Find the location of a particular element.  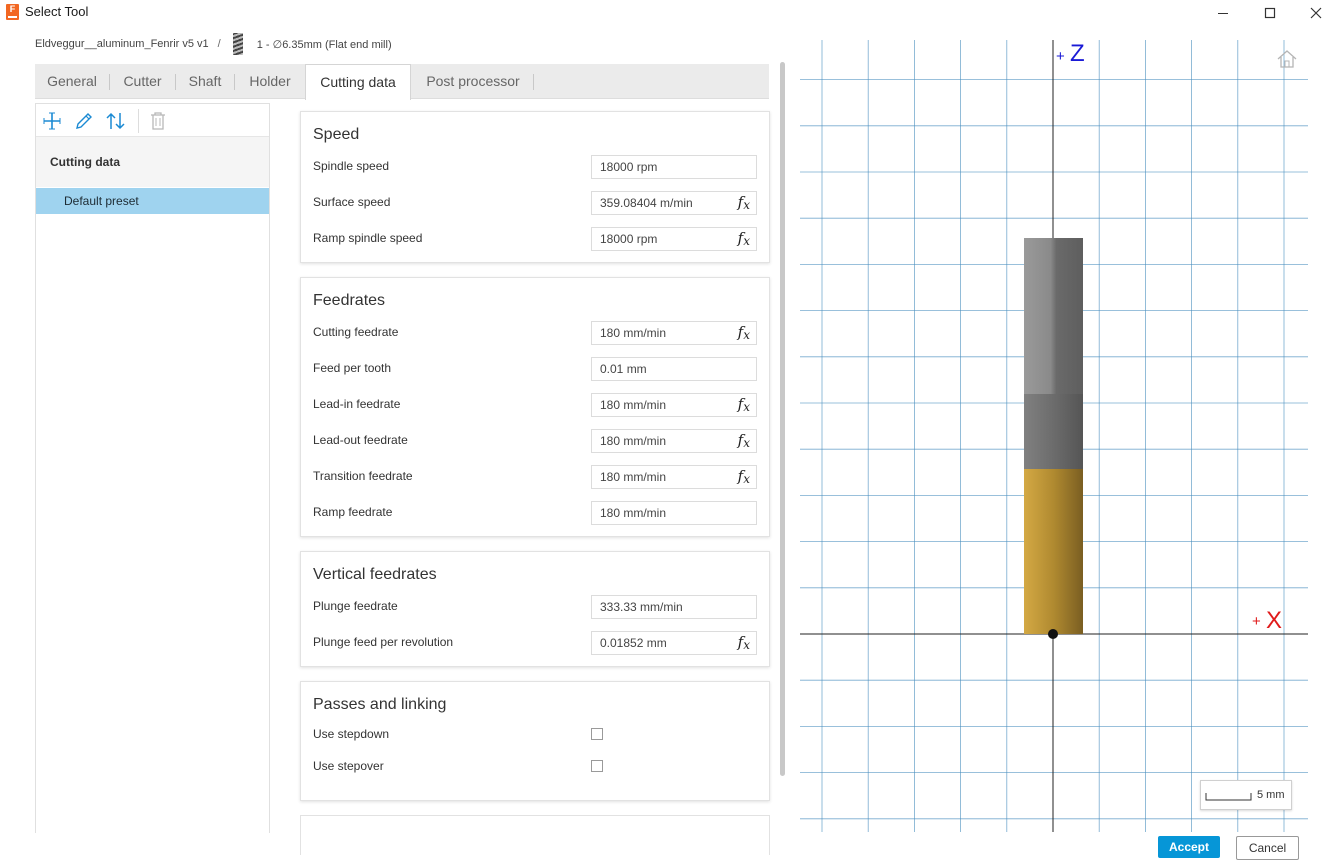

tab-holder: Holder is located at coordinates (270, 81).